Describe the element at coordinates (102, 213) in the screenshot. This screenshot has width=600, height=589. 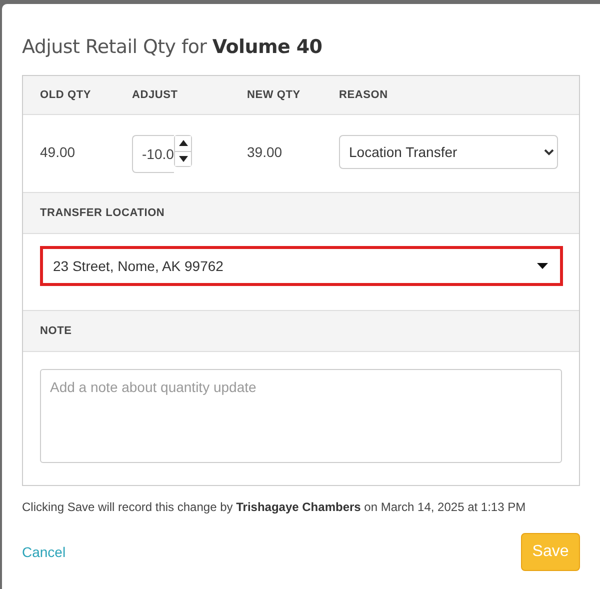
I see `section-heading: TRANSFER LOCATION` at that location.